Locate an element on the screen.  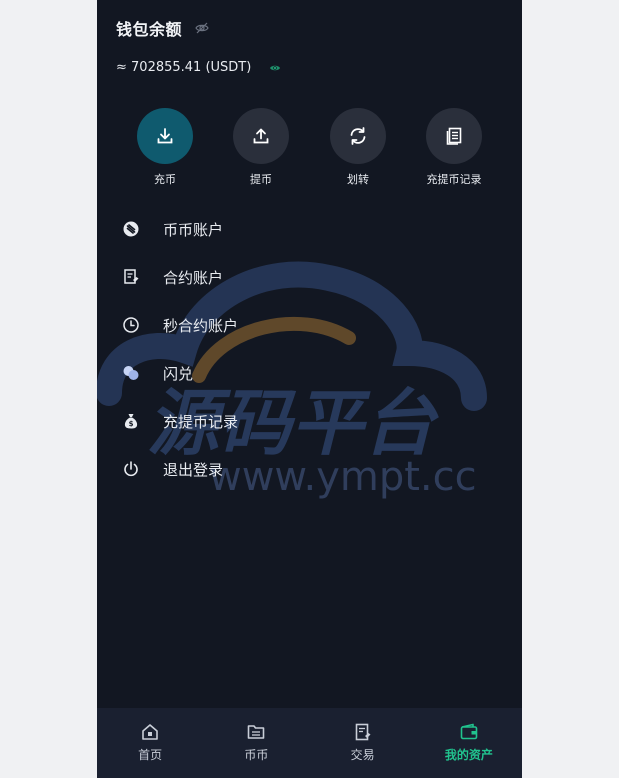
menu-item-label: 秒合约账户 is located at coordinates (201, 325).